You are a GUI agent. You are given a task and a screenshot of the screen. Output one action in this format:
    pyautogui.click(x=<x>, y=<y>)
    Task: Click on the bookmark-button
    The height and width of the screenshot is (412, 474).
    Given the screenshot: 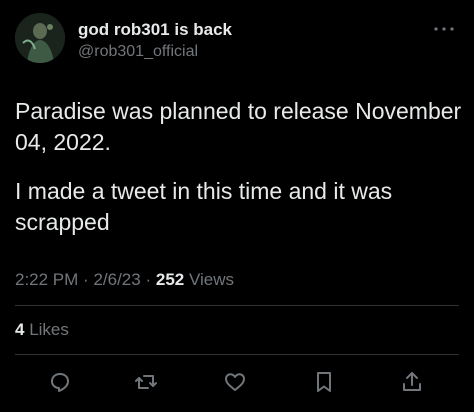 What is the action you would take?
    pyautogui.click(x=324, y=382)
    